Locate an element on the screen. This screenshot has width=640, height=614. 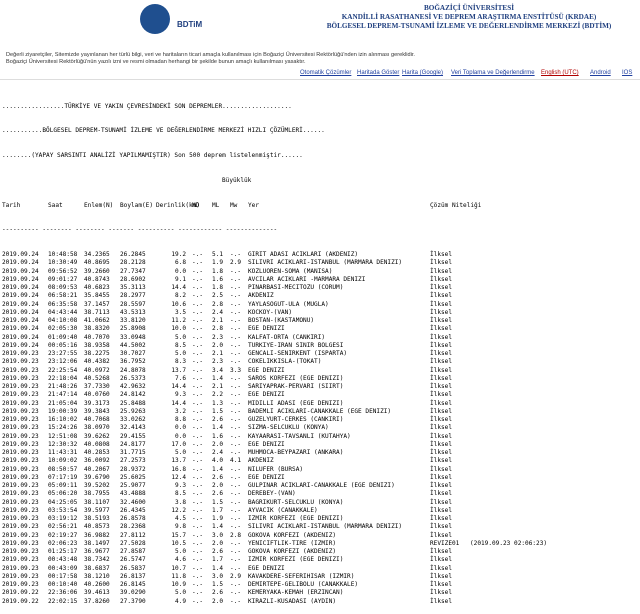
cell-mw: 2.9 is located at coordinates (236, 576).